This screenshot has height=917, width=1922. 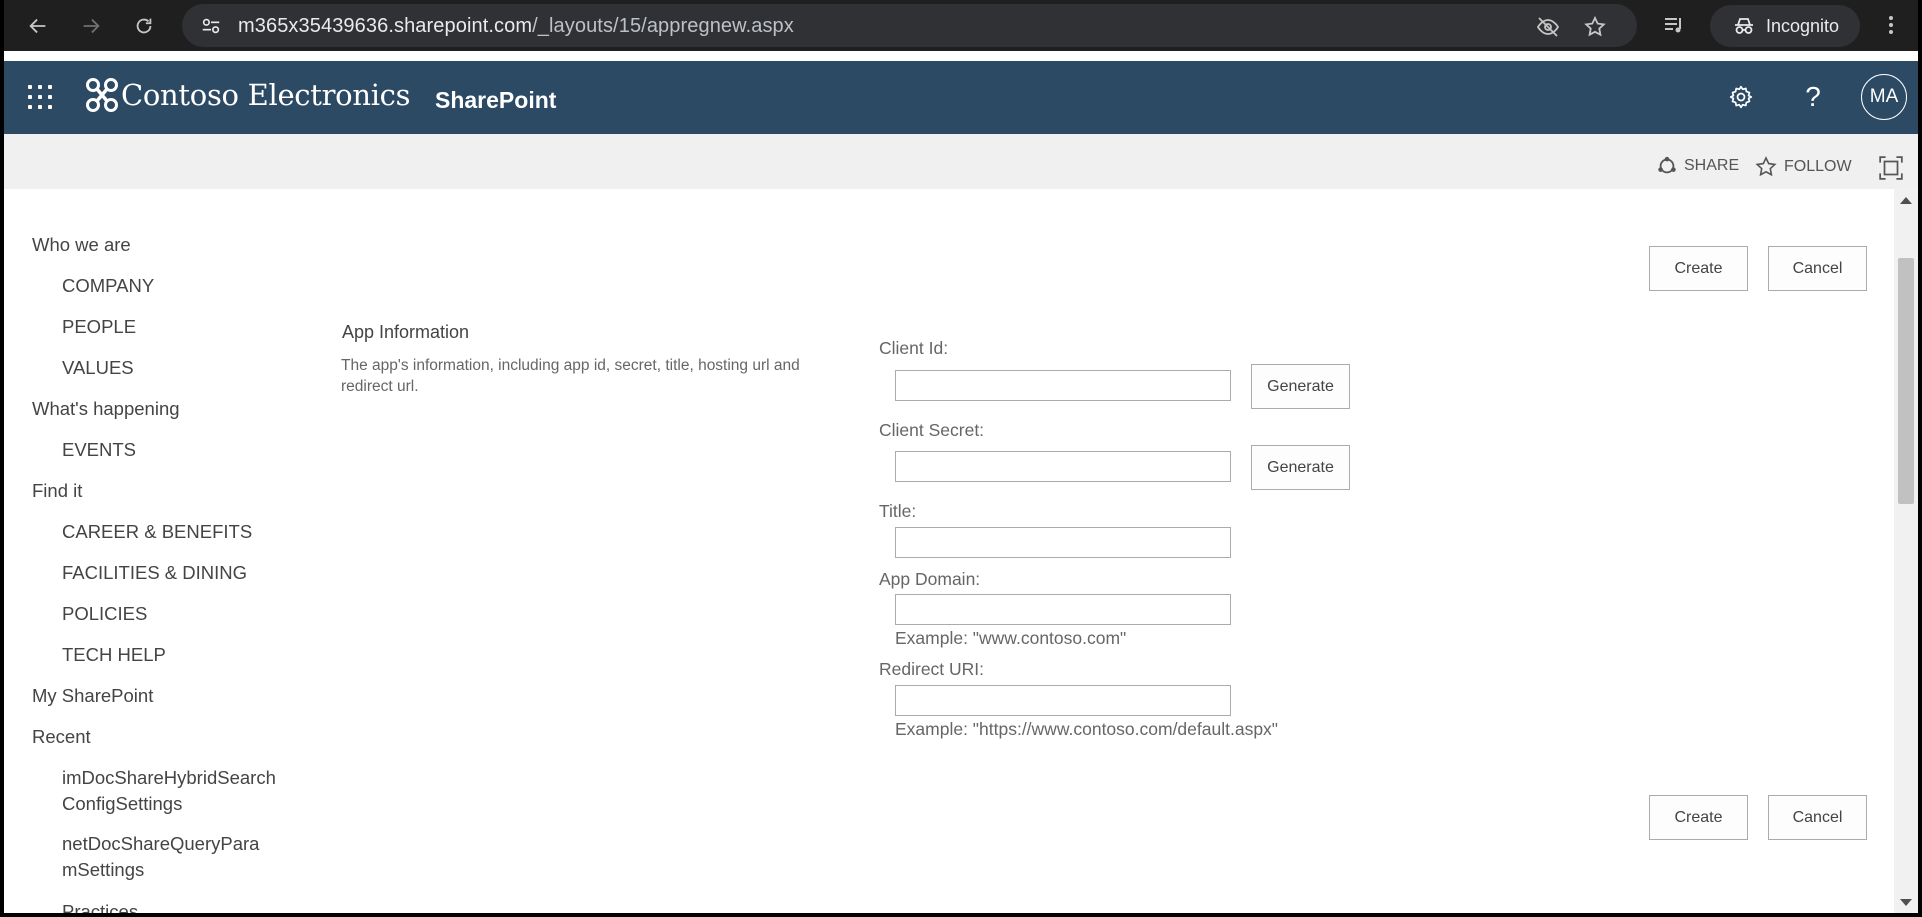 What do you see at coordinates (1548, 27) in the screenshot?
I see `eye-off-icon` at bounding box center [1548, 27].